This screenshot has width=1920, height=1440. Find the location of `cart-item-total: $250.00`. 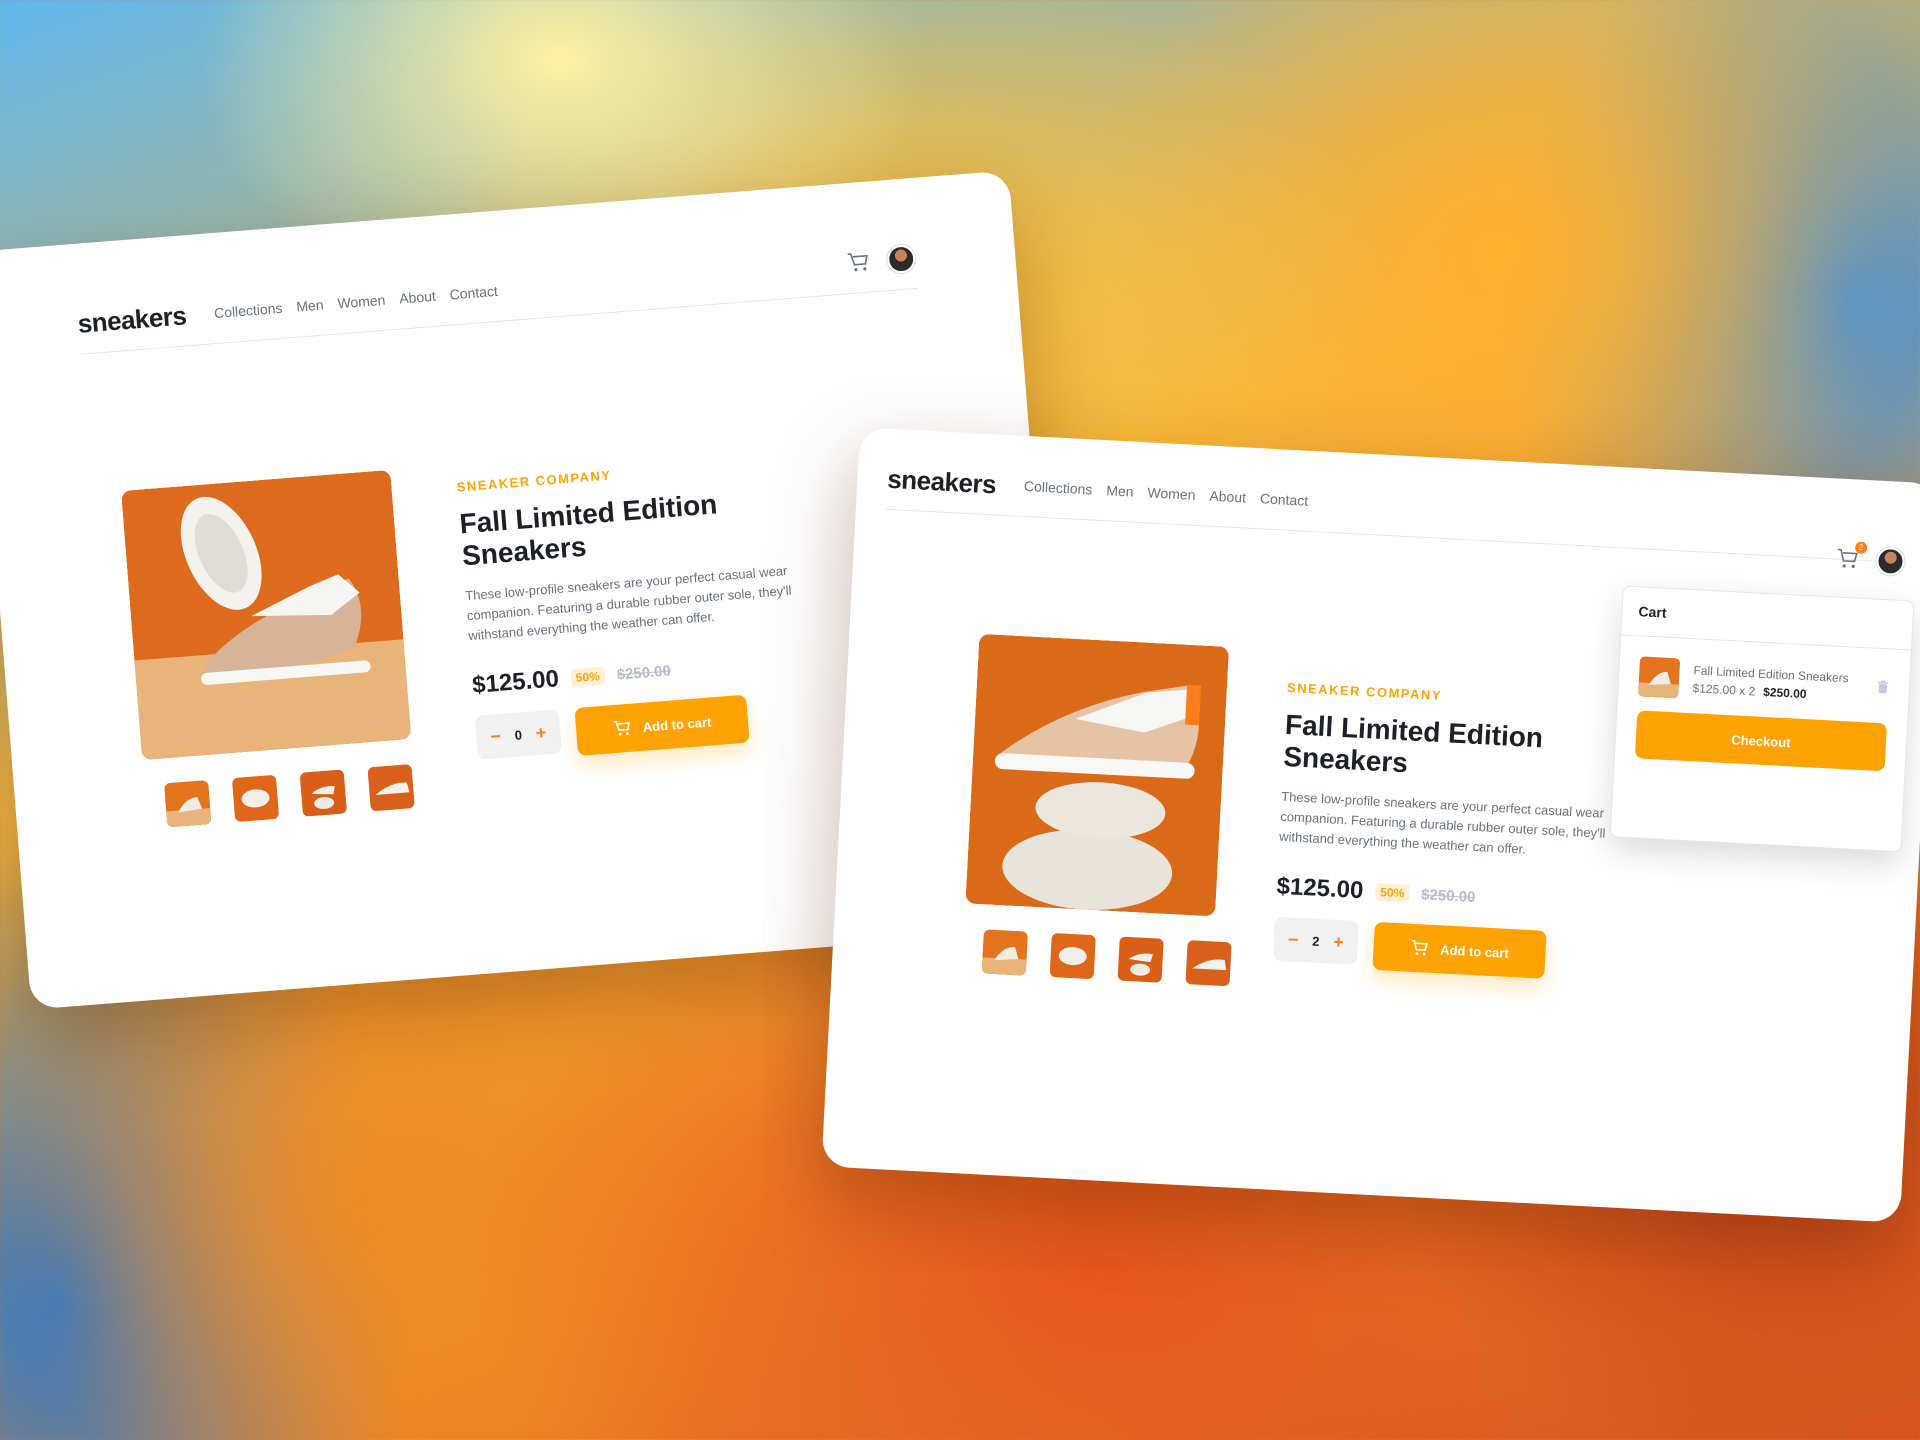

cart-item-total: $250.00 is located at coordinates (1784, 693).